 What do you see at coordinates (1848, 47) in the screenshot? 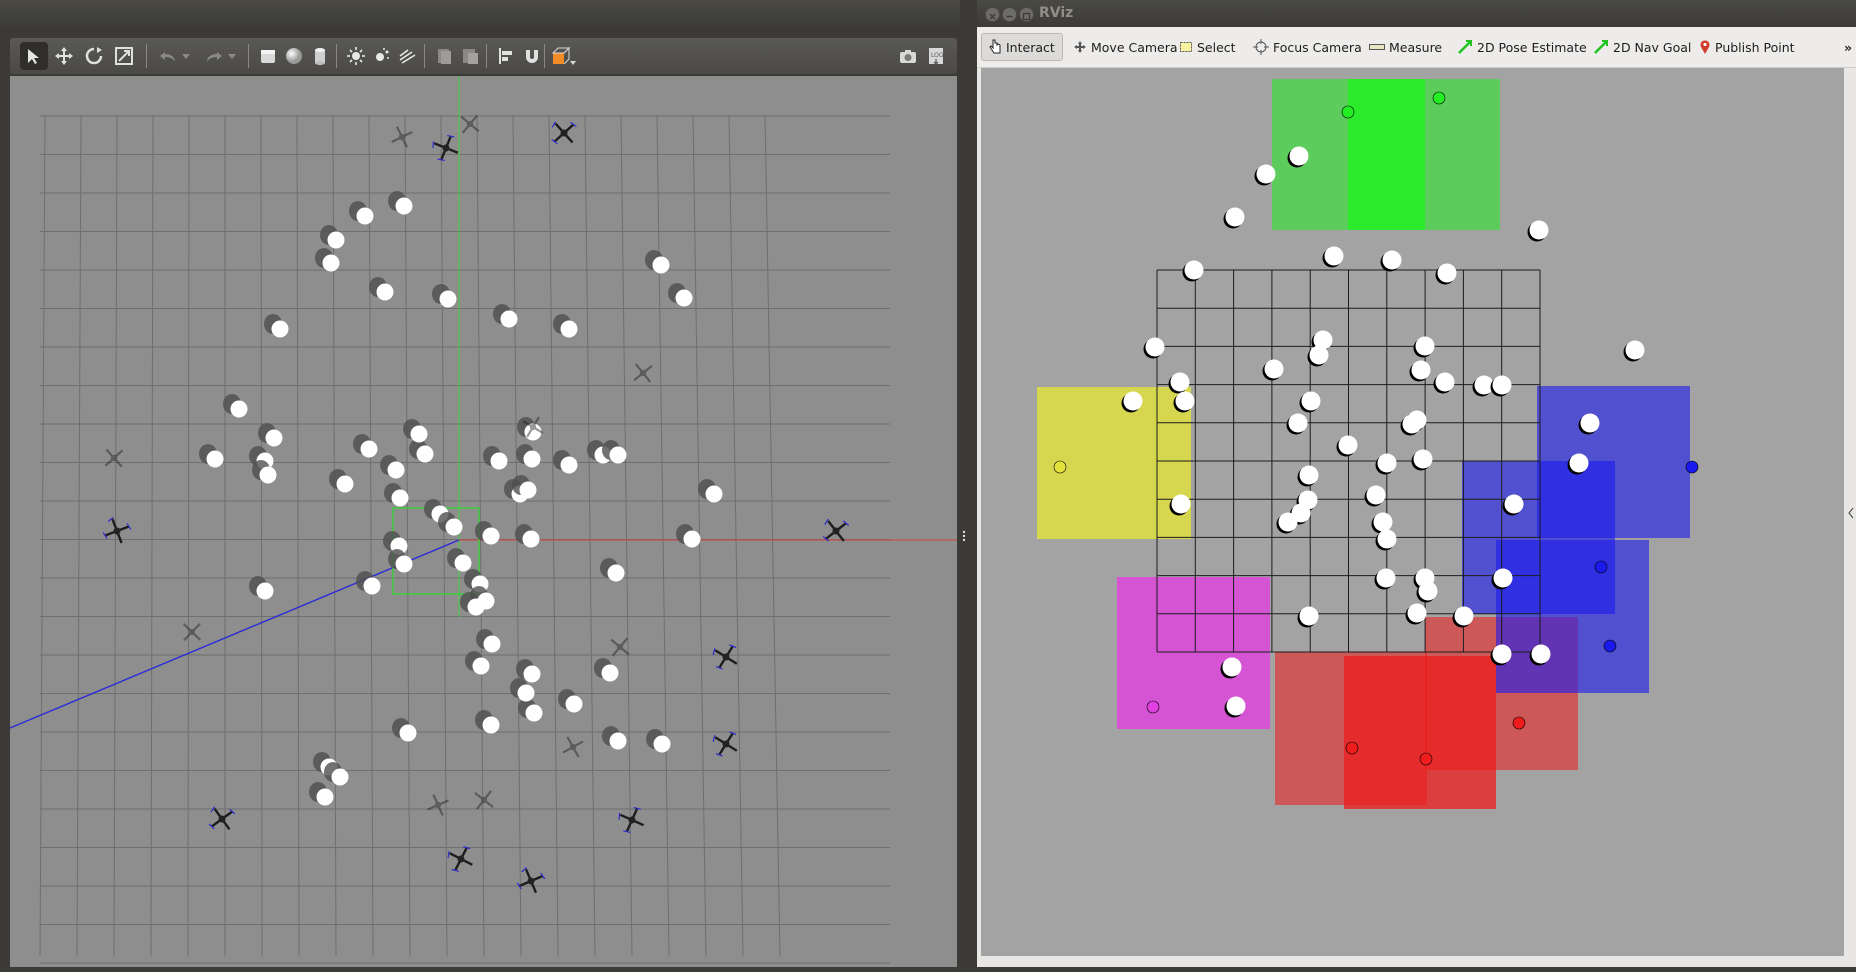
I see `toolbar-overflow-button: »` at bounding box center [1848, 47].